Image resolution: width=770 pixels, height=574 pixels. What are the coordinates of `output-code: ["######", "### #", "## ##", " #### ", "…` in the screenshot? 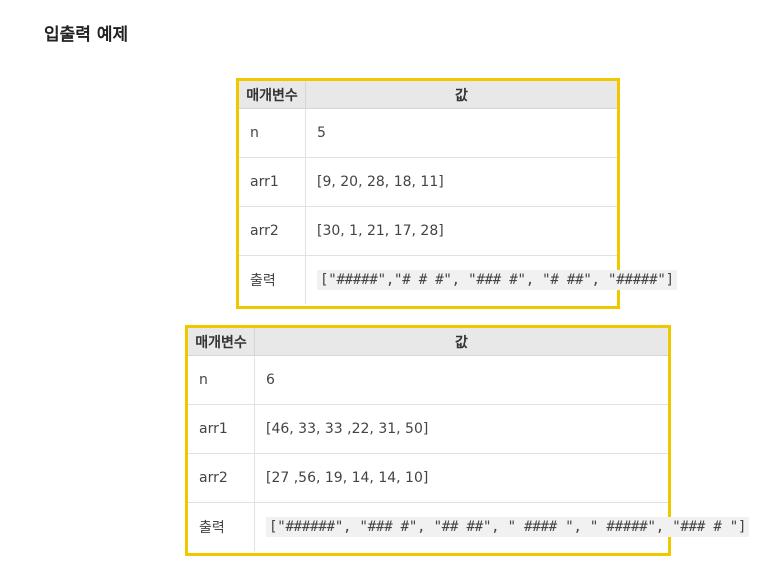 It's located at (508, 527).